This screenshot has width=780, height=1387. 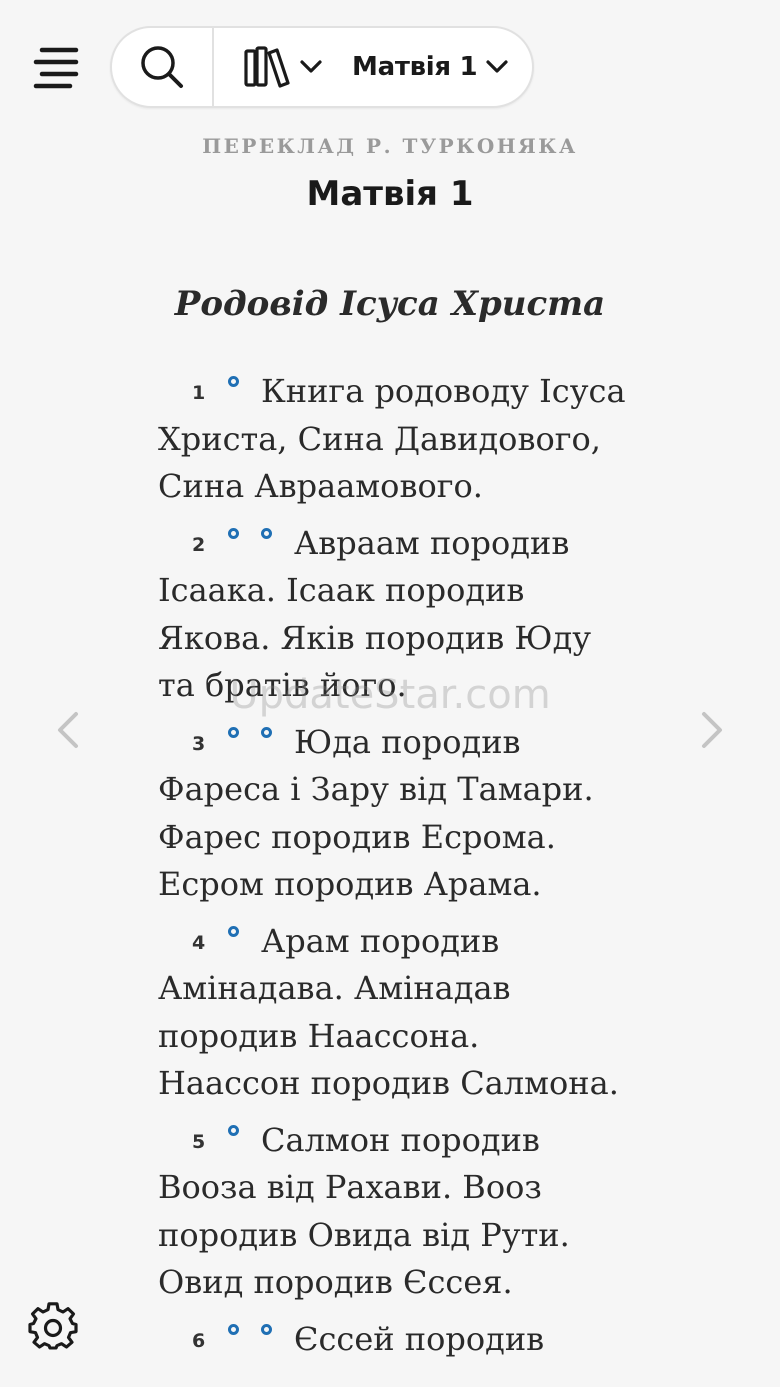 I want to click on library-icon, so click(x=267, y=67).